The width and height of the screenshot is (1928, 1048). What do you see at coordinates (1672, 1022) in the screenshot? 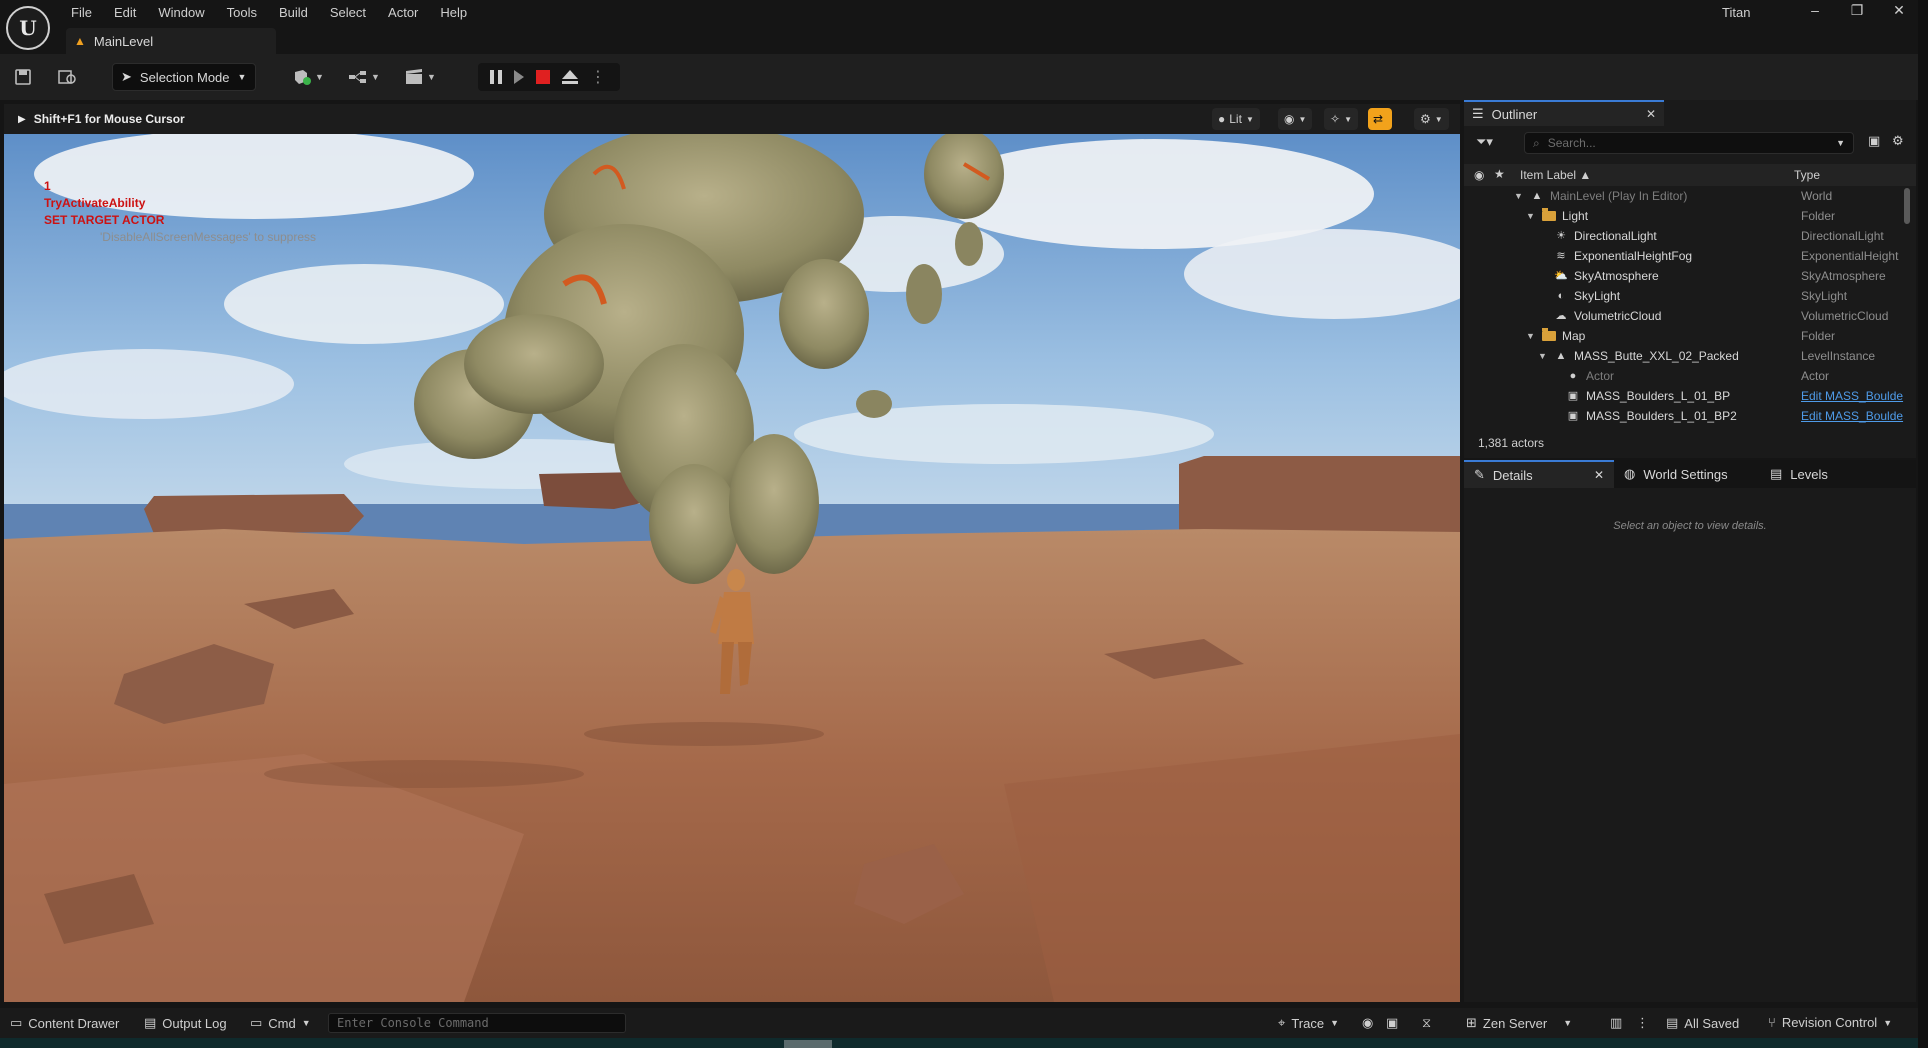
I see `save-status-icon: ▤` at bounding box center [1672, 1022].